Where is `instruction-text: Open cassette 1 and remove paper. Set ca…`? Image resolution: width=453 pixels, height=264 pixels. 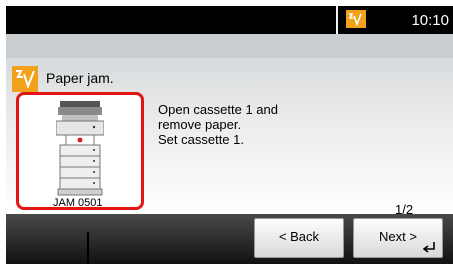
instruction-text: Open cassette 1 and remove paper. Set ca… is located at coordinates (258, 124).